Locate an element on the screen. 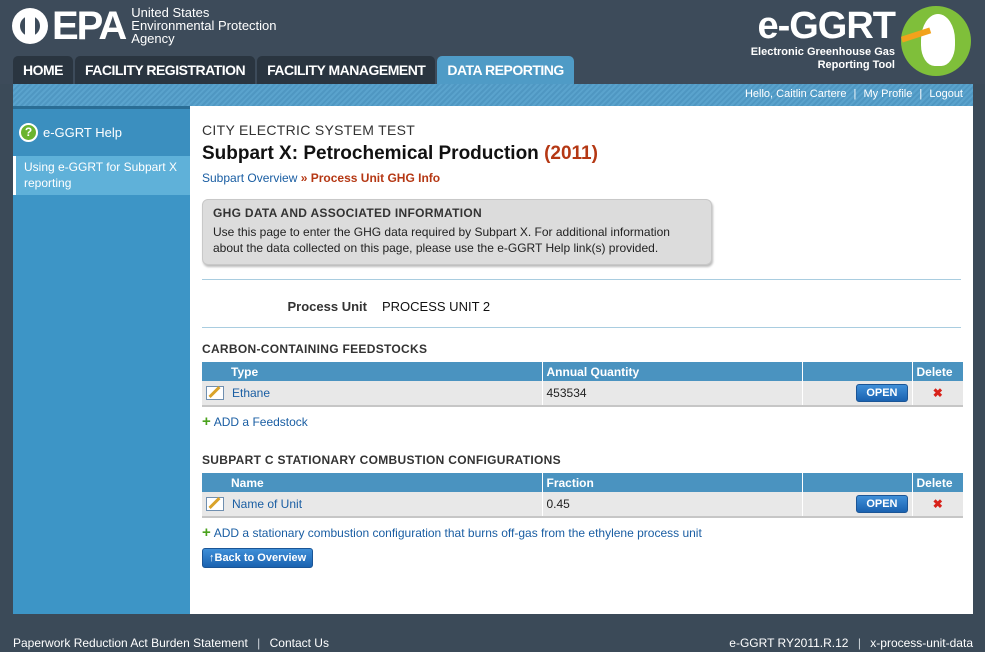 The width and height of the screenshot is (985, 652). tab-data-reporting: DATA REPORTING is located at coordinates (505, 70).